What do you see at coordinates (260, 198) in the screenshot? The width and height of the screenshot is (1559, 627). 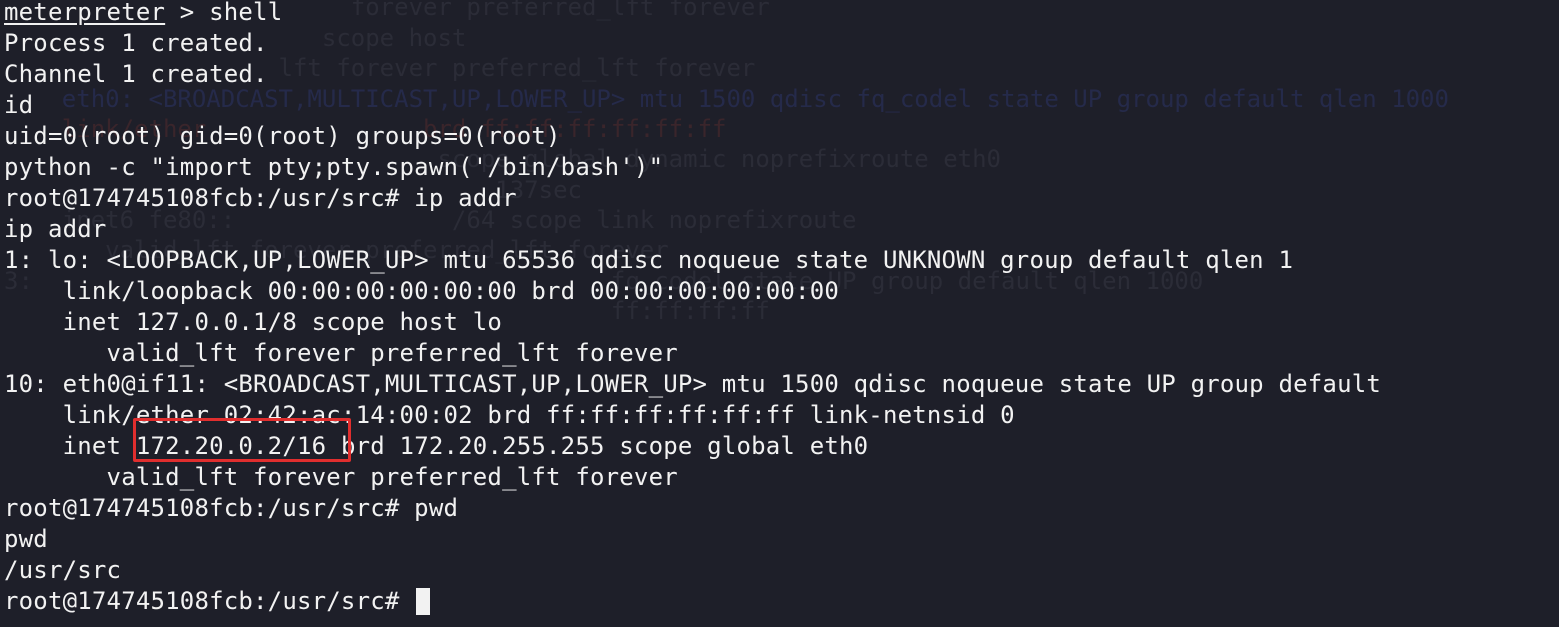 I see `terminal-line: root@174745108fcb:/usr/src# ip addr` at bounding box center [260, 198].